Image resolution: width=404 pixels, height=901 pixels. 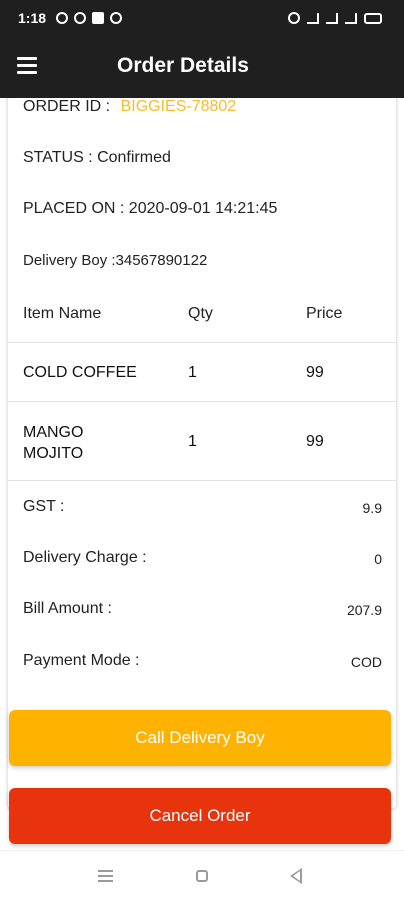 I want to click on delivery-charge-label: Delivery Charge :, so click(x=85, y=557).